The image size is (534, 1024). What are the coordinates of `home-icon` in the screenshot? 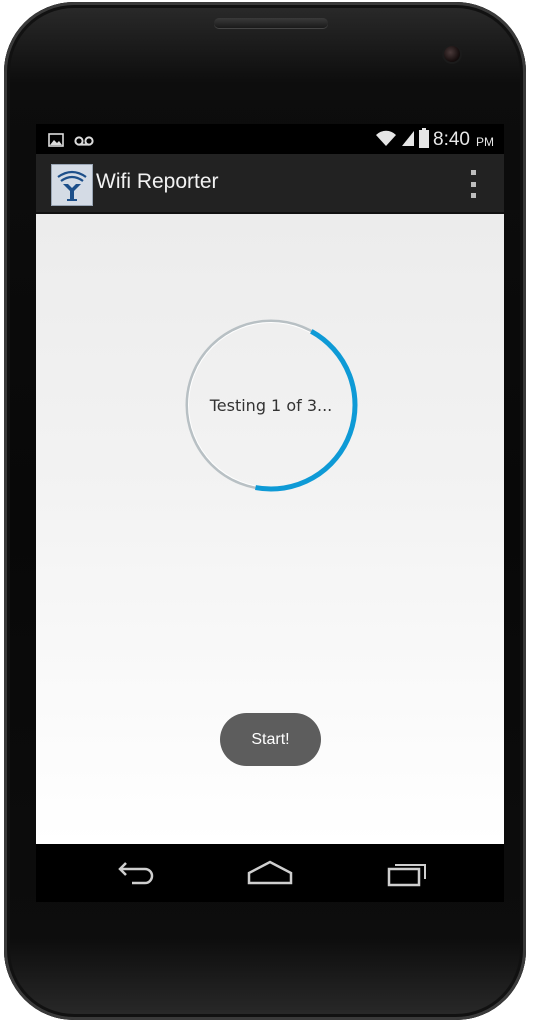 It's located at (270, 875).